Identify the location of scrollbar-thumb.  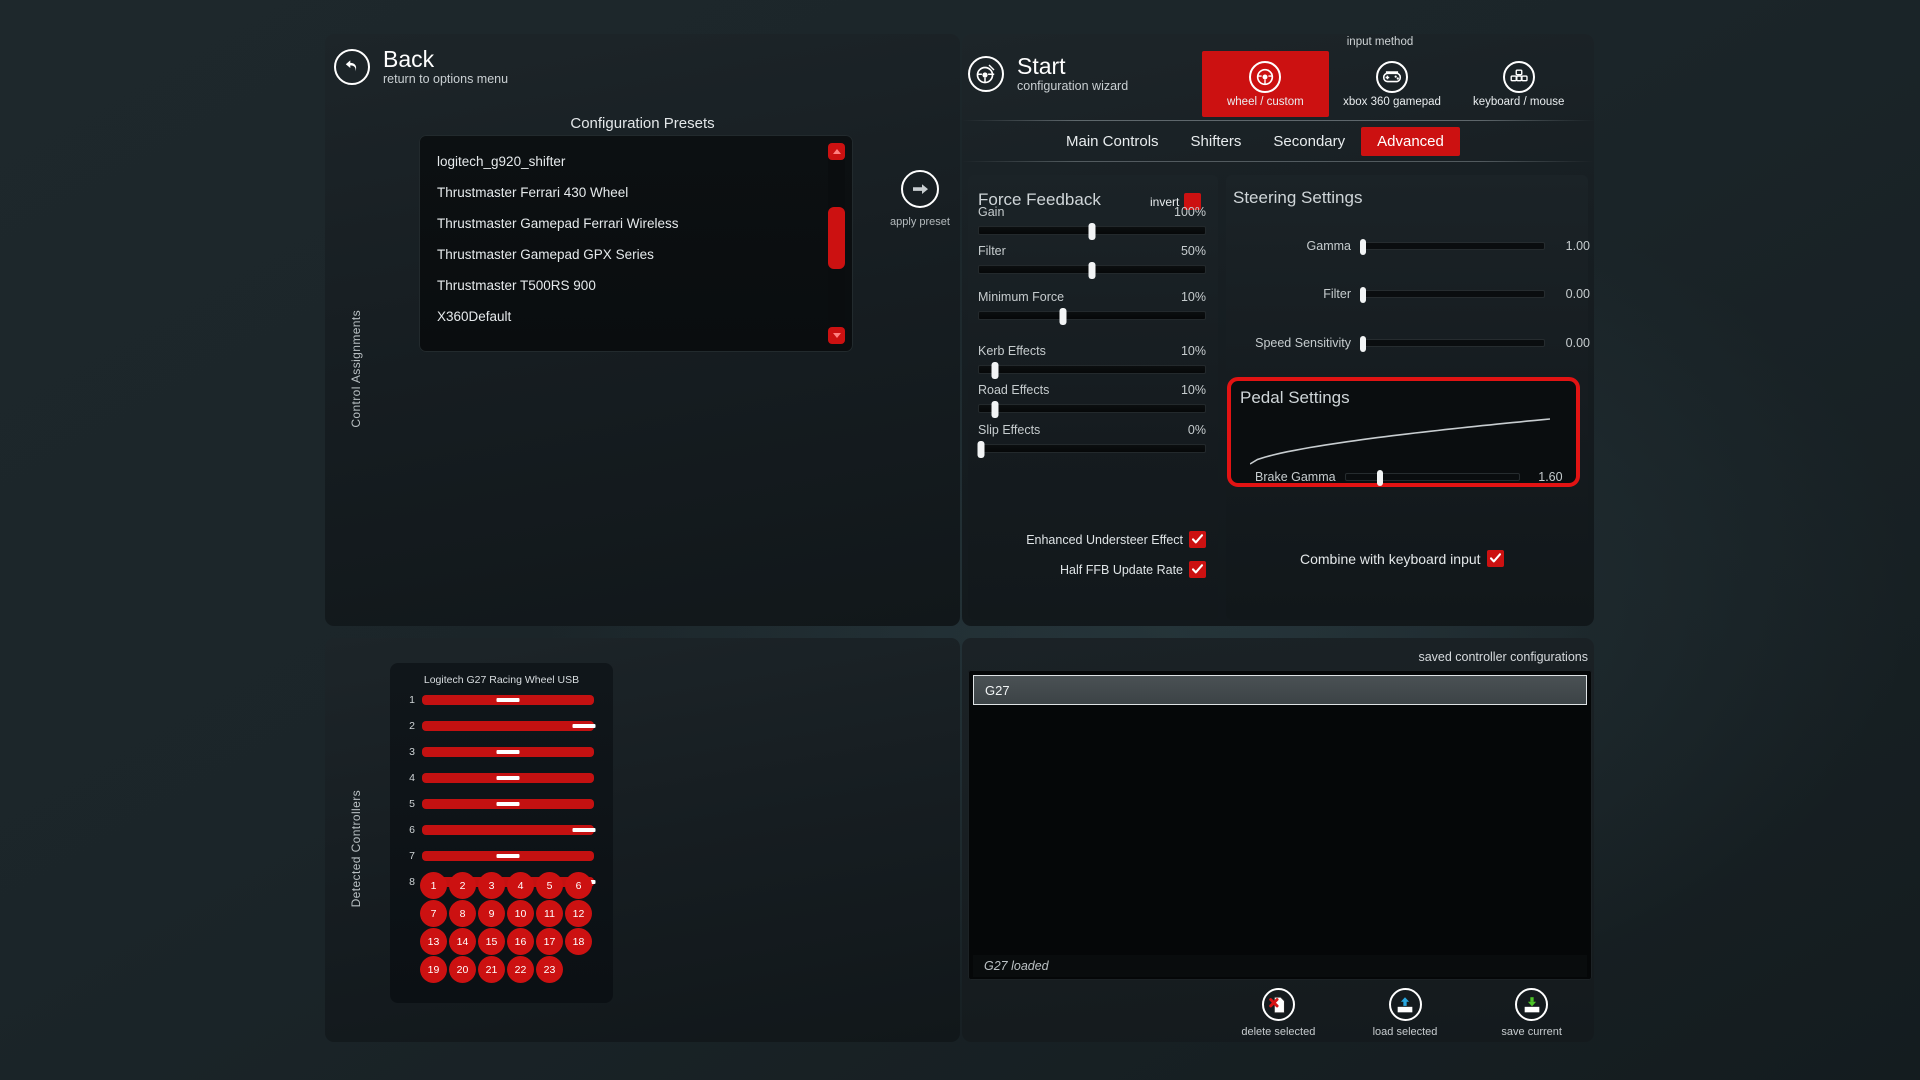
(836, 238).